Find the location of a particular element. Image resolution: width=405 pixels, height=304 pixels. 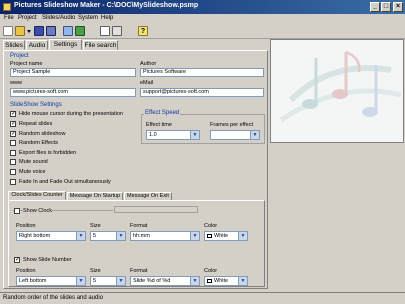

author-label: Author is located at coordinates (148, 64).